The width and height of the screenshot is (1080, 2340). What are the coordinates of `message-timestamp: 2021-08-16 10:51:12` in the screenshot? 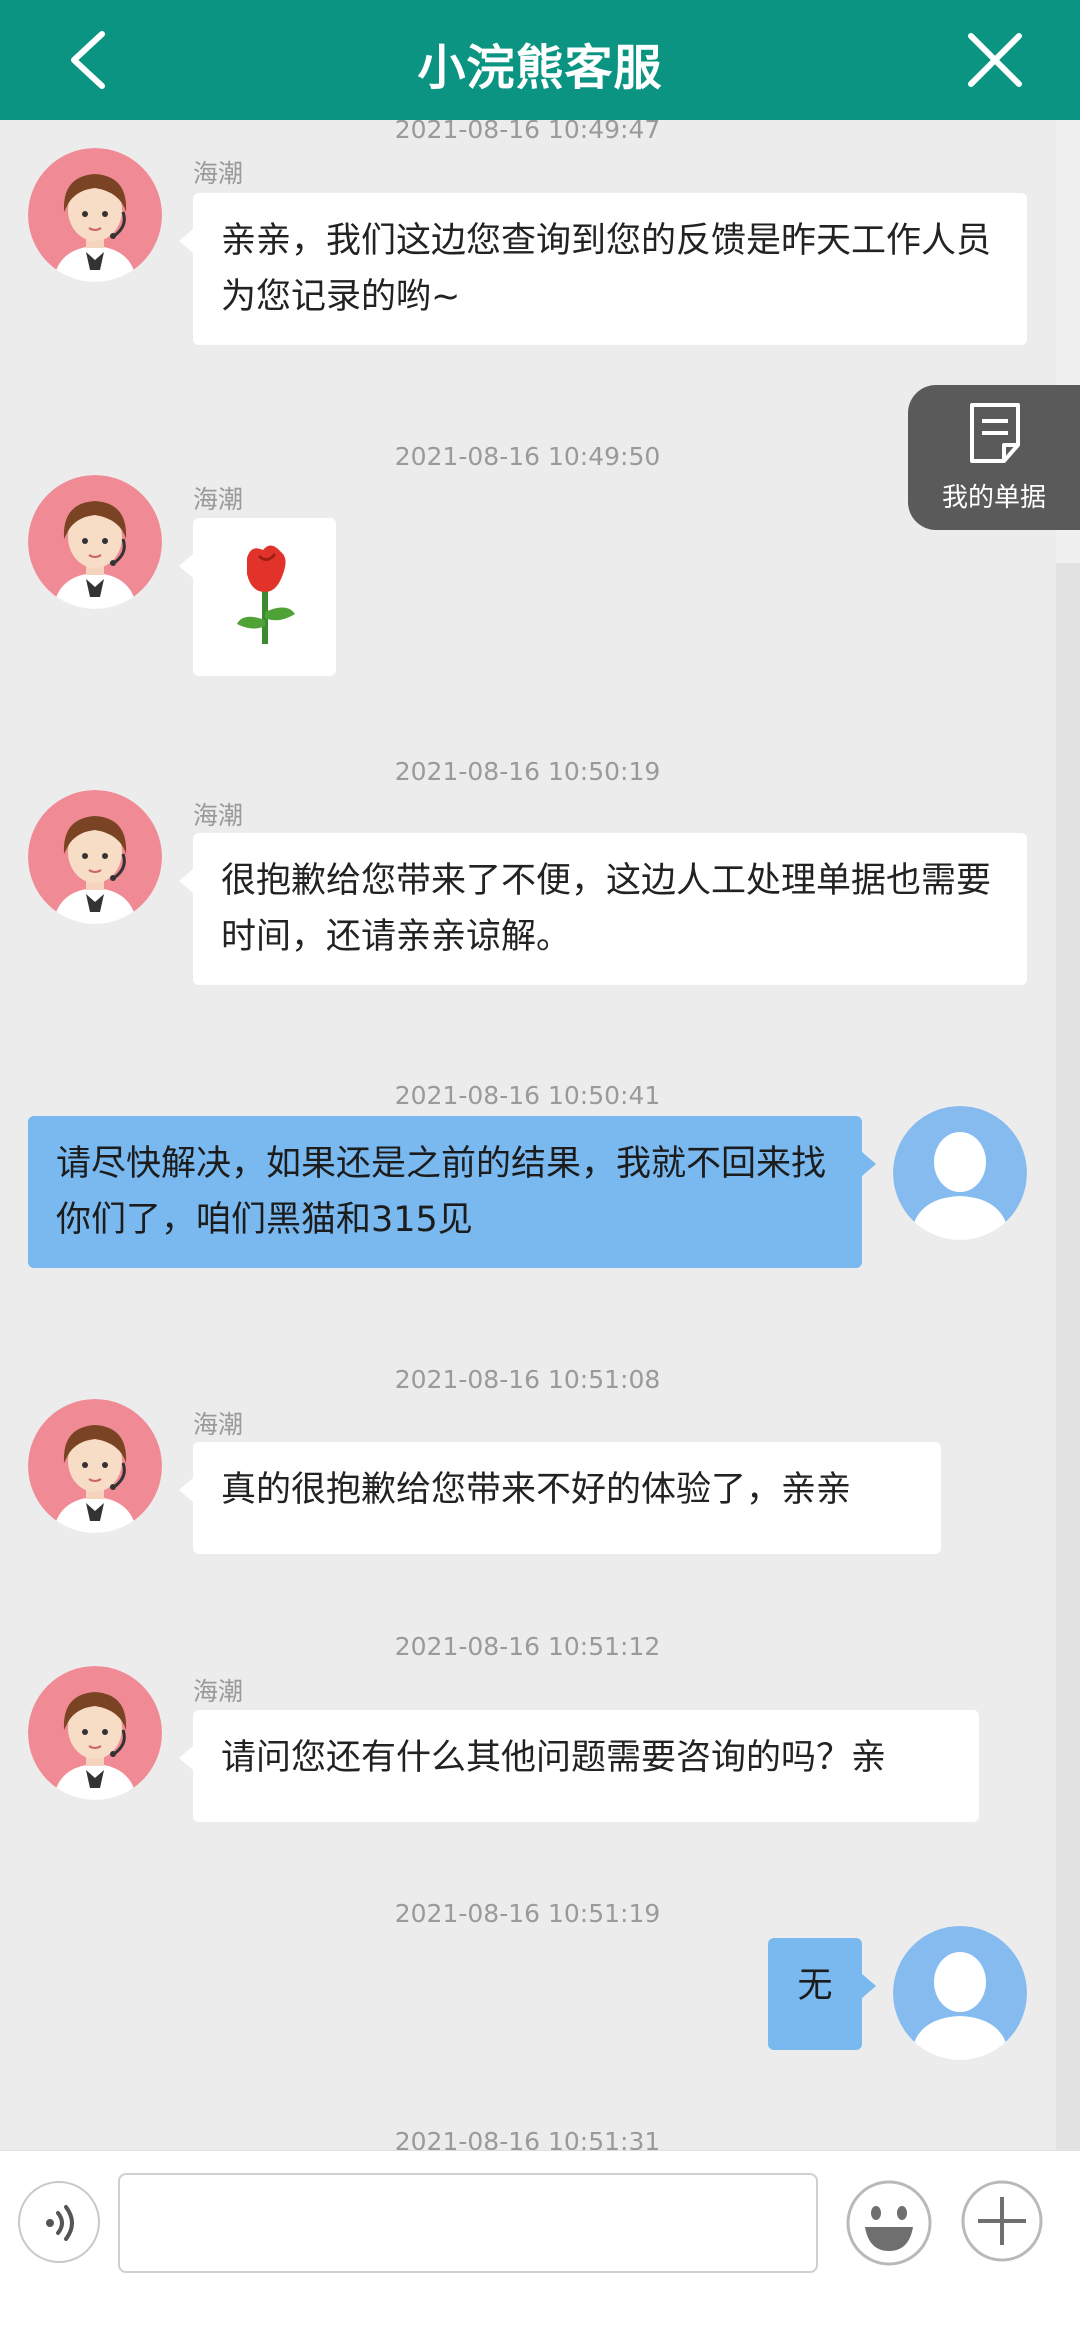 It's located at (527, 1646).